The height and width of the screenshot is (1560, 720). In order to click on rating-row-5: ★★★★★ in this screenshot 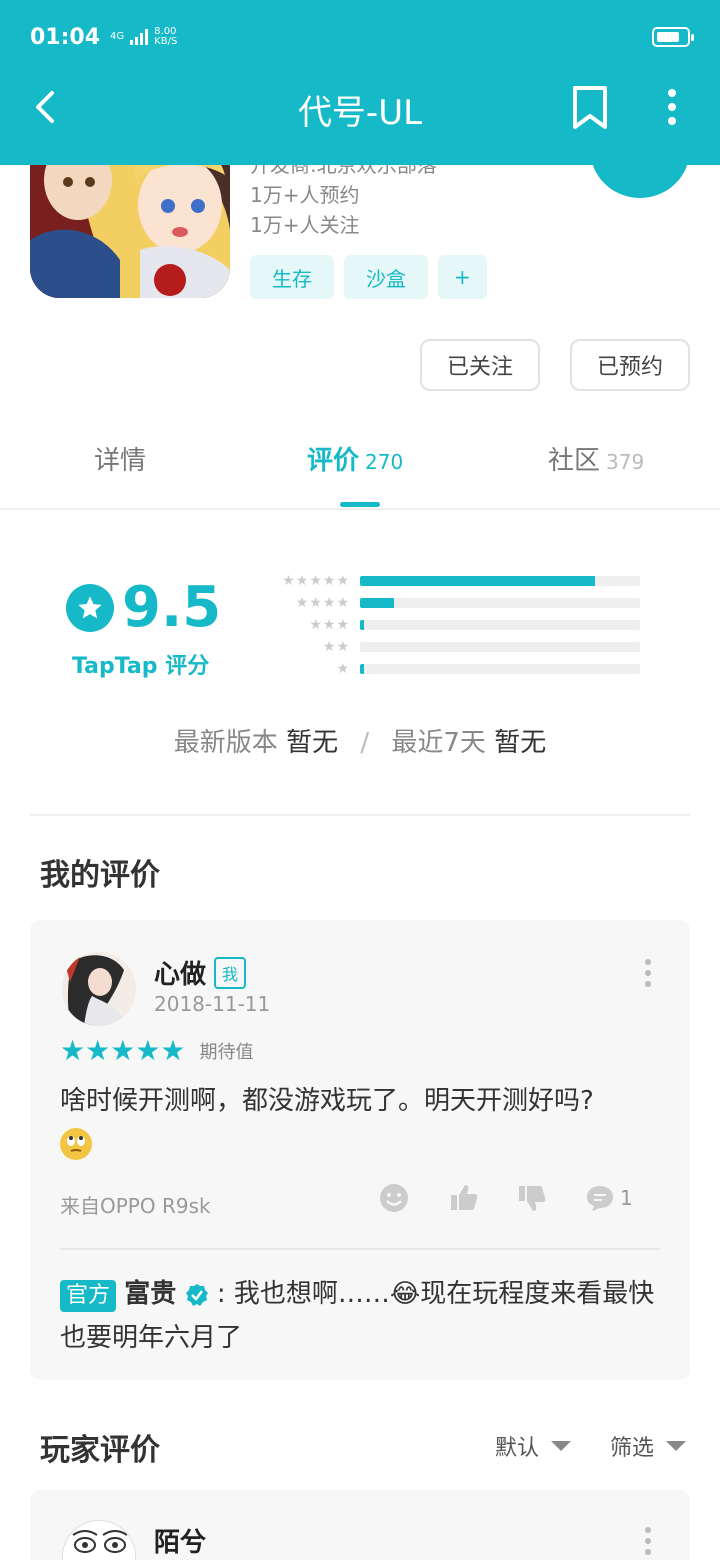, I will do `click(465, 581)`.